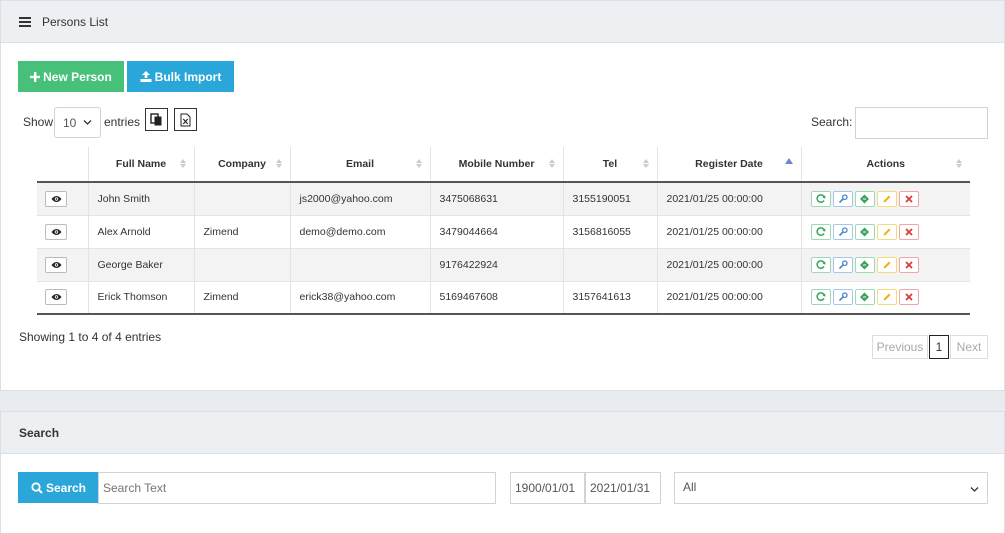  What do you see at coordinates (90, 337) in the screenshot?
I see `table-info: Showing 1 to 4 of 4 entries` at bounding box center [90, 337].